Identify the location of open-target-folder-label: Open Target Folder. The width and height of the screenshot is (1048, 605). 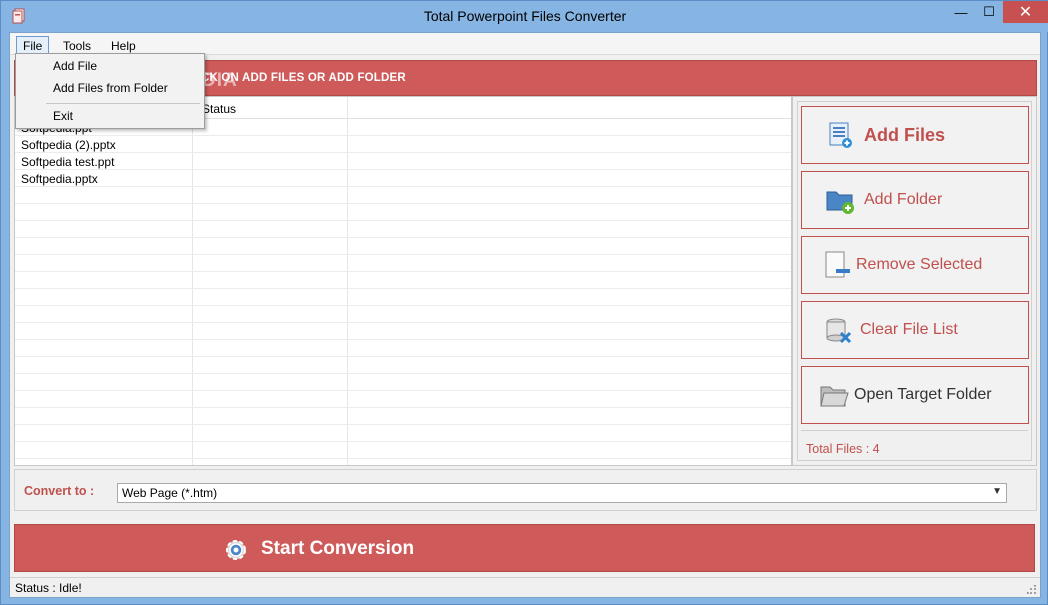
(923, 394).